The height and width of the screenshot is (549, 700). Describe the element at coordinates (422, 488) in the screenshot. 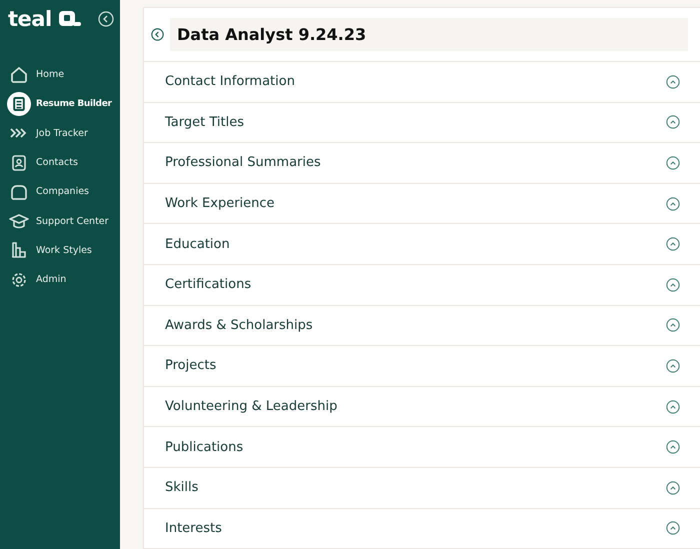

I see `section-row: Skills` at that location.